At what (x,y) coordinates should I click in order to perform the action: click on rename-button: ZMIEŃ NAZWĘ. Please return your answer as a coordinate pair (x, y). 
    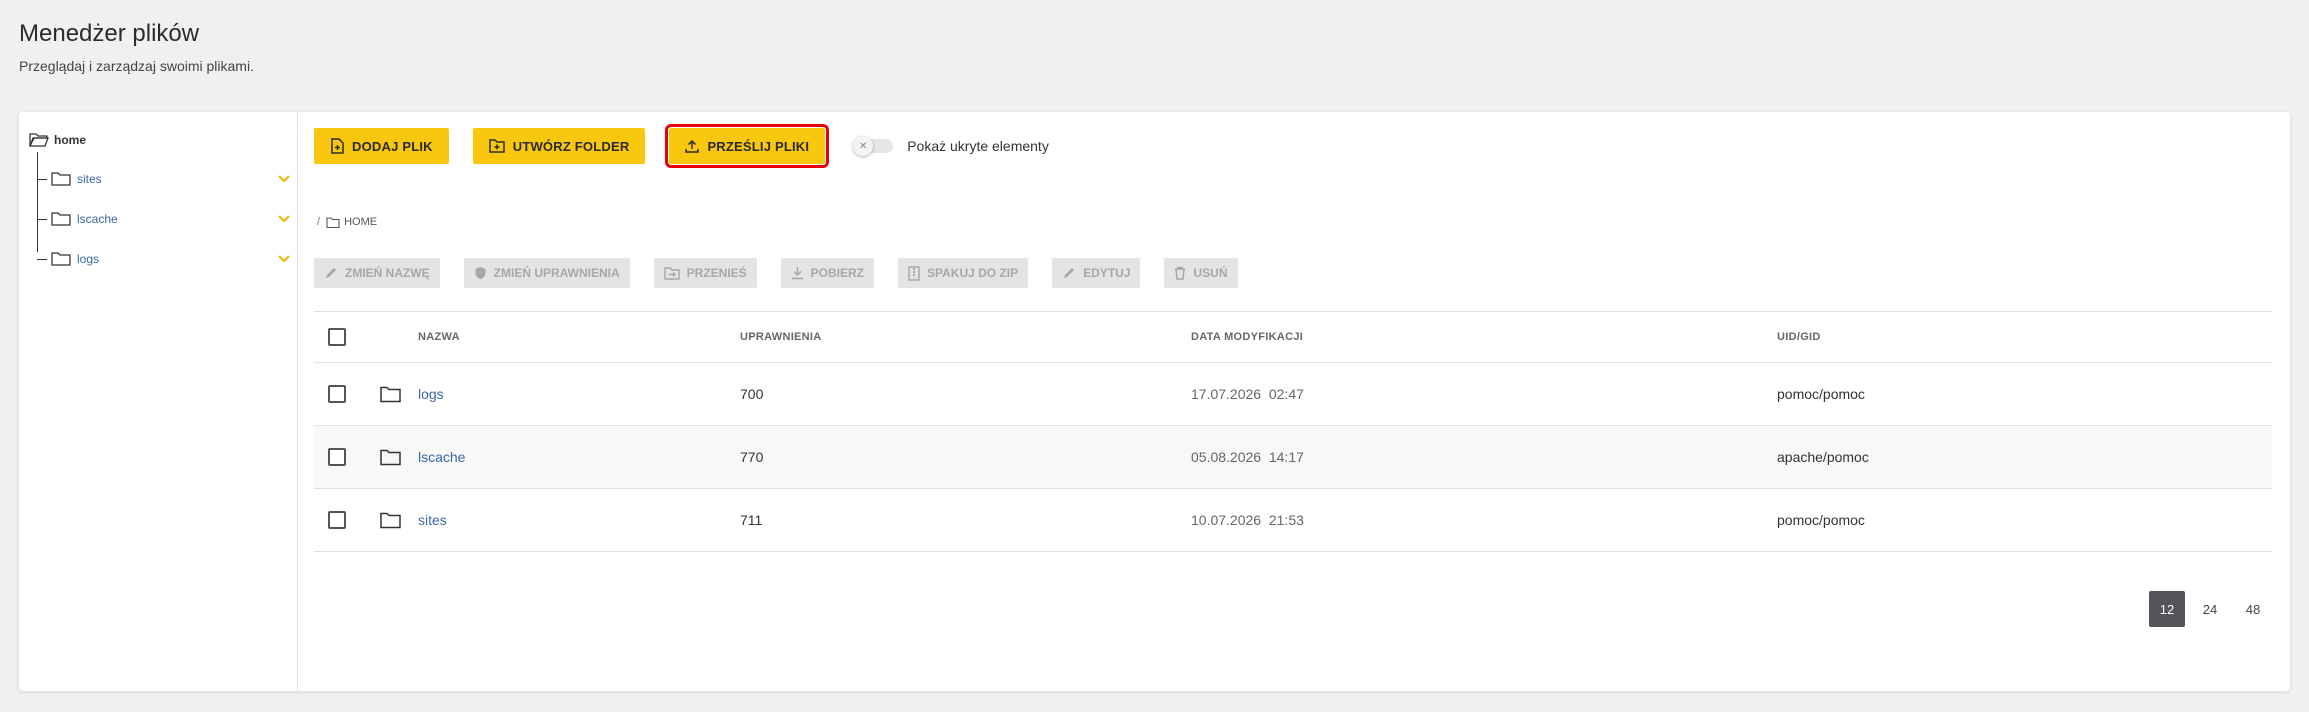
    Looking at the image, I should click on (377, 273).